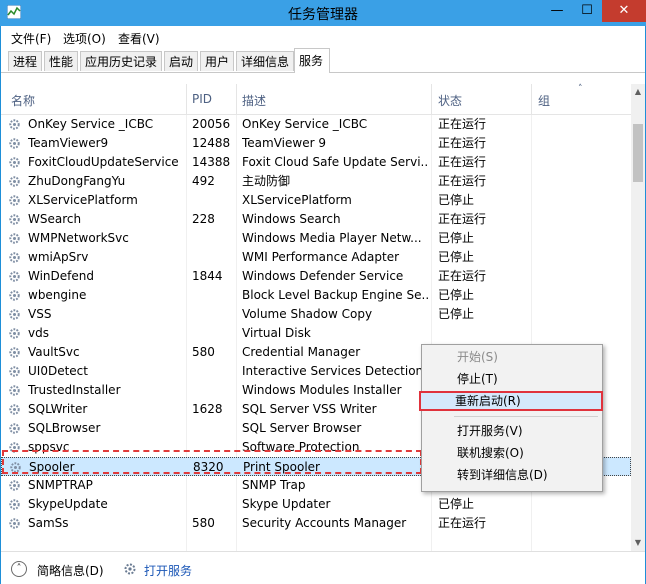  I want to click on table-row: SkypeUpdate Skype Updater 已停止, so click(316, 504).